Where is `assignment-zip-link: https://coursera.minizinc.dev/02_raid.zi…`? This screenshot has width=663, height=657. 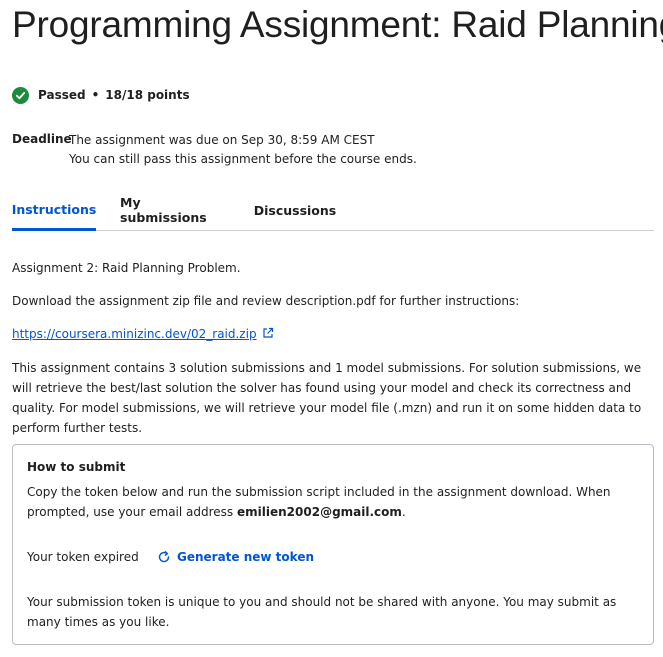 assignment-zip-link: https://coursera.minizinc.dev/02_raid.zi… is located at coordinates (134, 334).